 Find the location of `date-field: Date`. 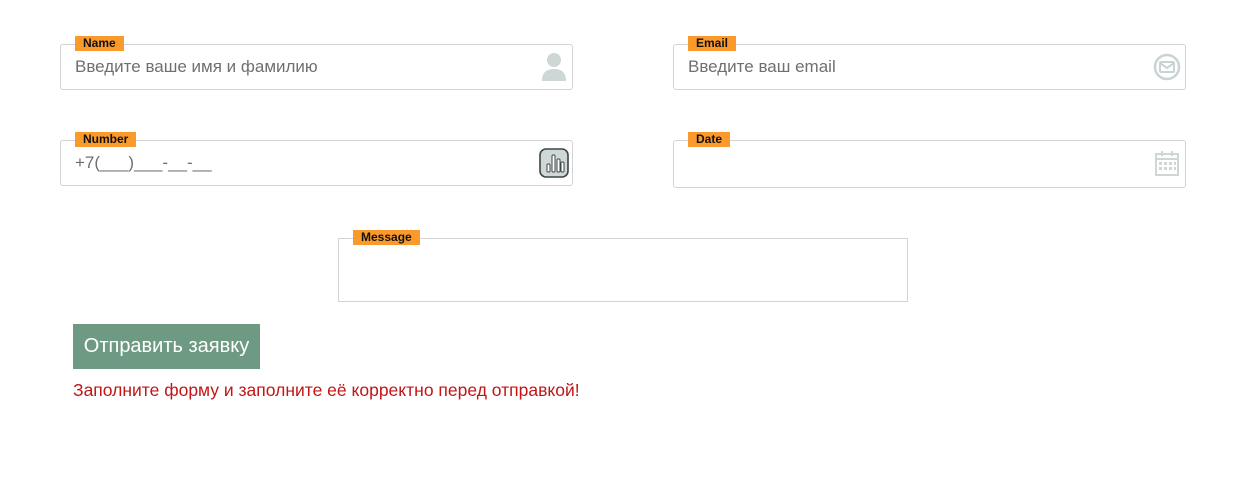

date-field: Date is located at coordinates (929, 160).